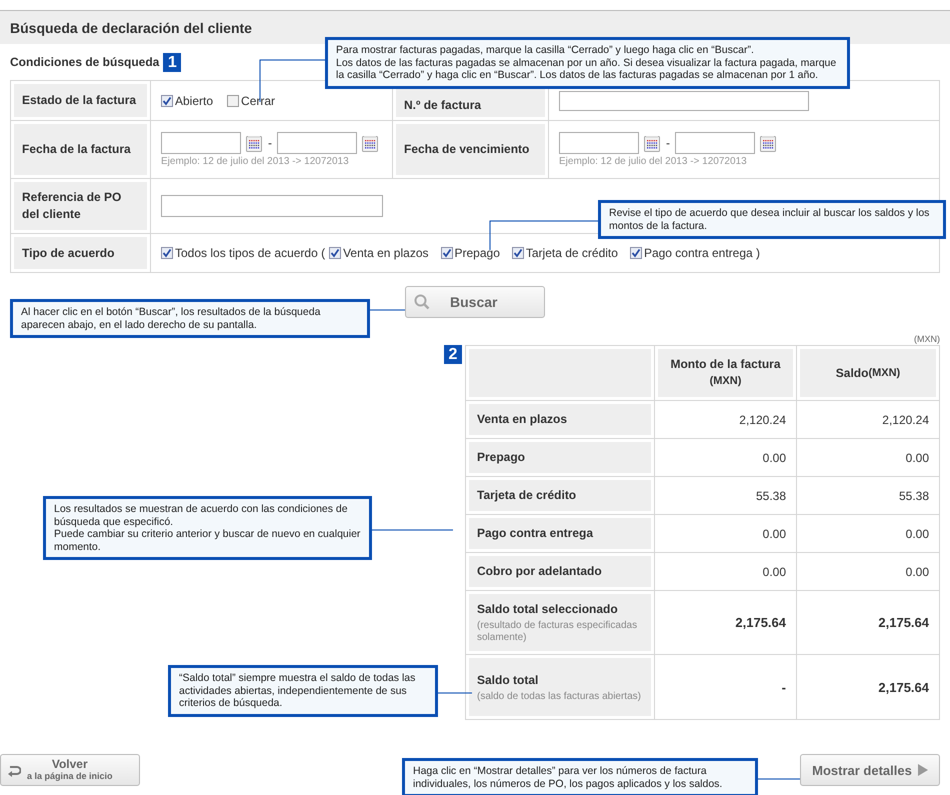 The width and height of the screenshot is (950, 795). Describe the element at coordinates (560, 571) in the screenshot. I see `row-label: Cobro por adelantado` at that location.